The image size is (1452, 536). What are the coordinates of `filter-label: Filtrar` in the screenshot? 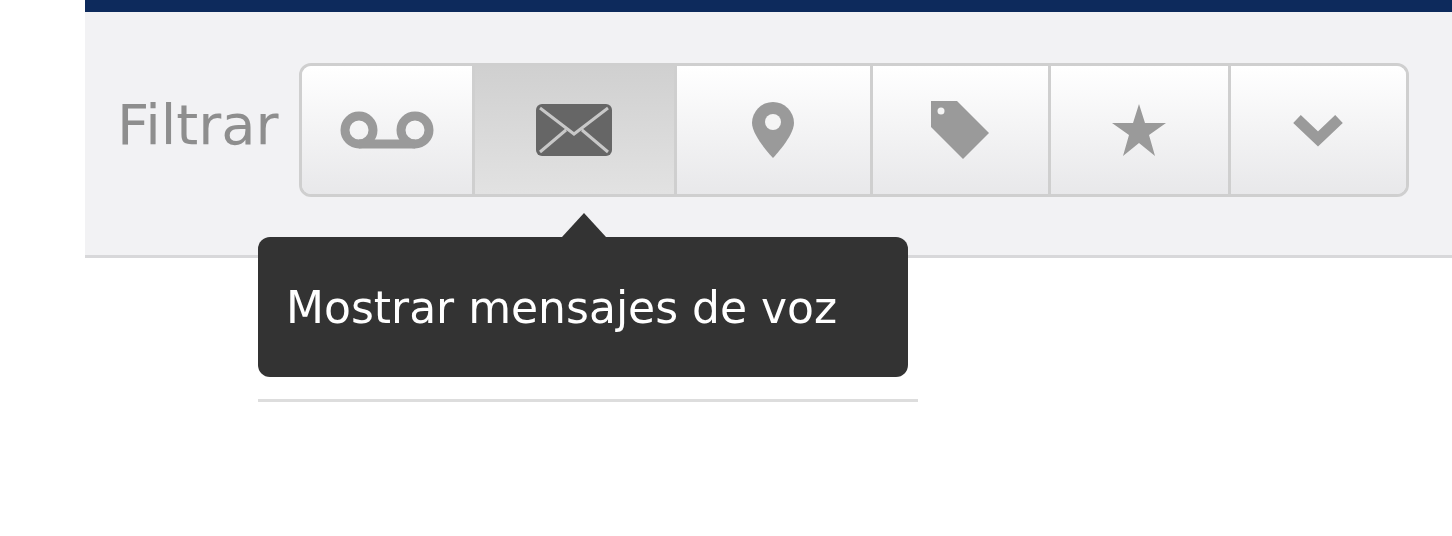 It's located at (198, 125).